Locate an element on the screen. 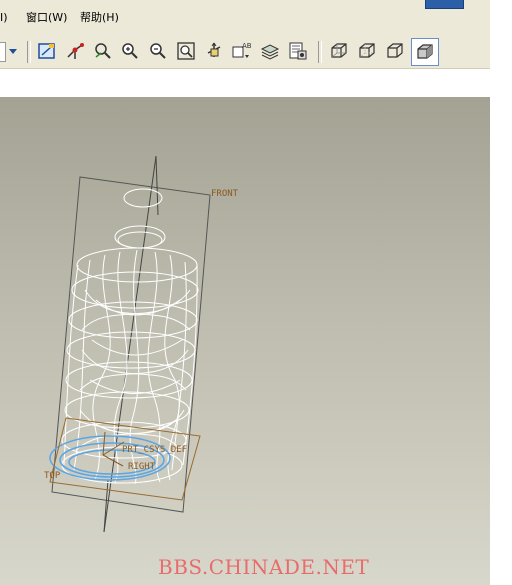 The image size is (512, 585). menu-help: 帮助(H) is located at coordinates (99, 18).